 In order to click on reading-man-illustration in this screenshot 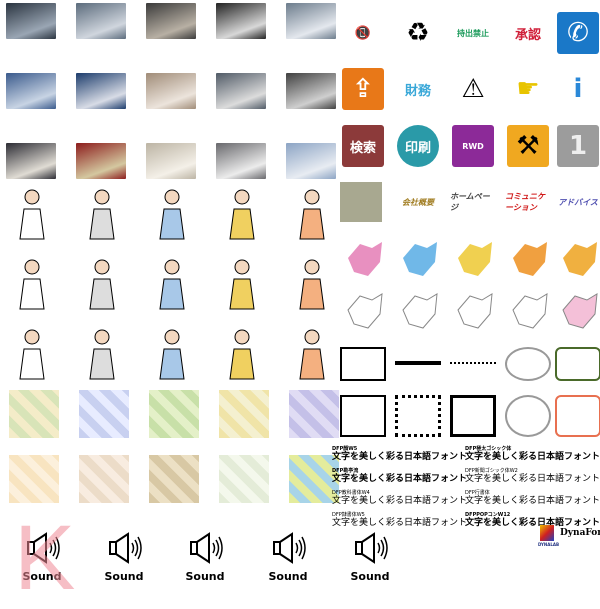, I will do `click(32, 353)`.